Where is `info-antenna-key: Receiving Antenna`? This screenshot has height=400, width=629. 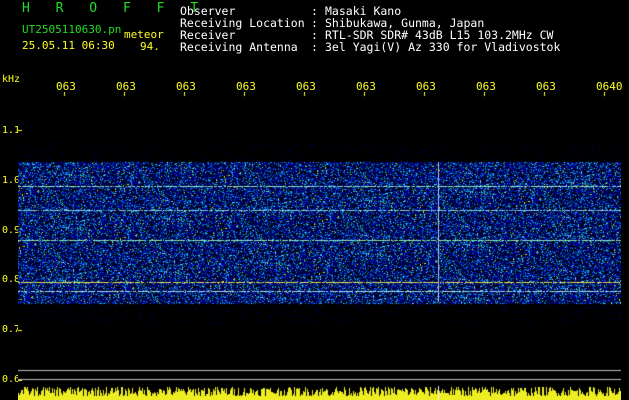
info-antenna-key: Receiving Antenna is located at coordinates (239, 47).